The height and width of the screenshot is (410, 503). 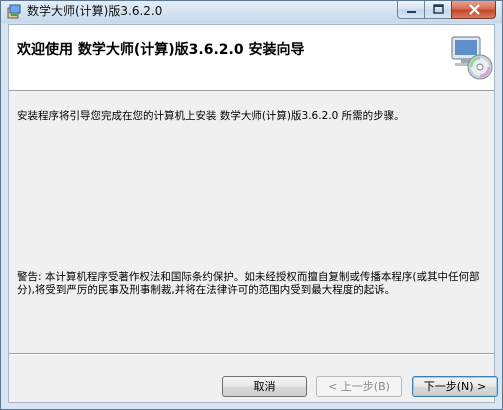 I want to click on window-title: 数学大师(计算)版3.6.2.0, so click(x=95, y=11).